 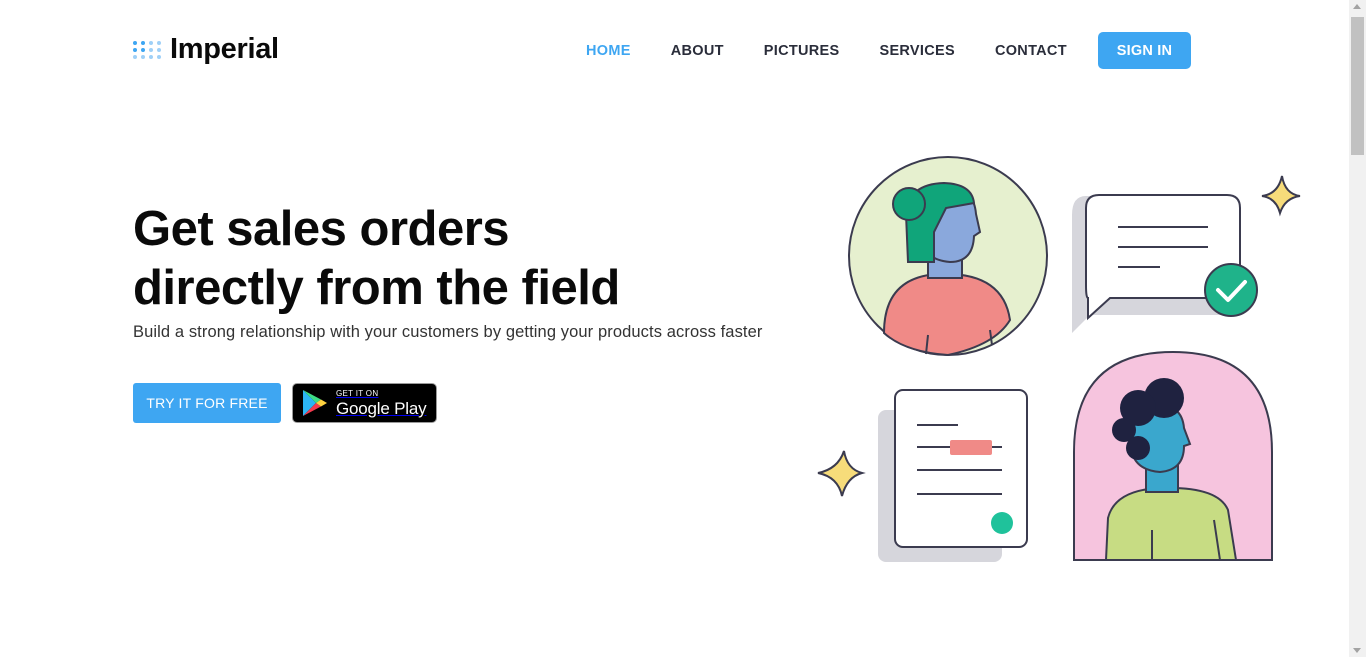 What do you see at coordinates (381, 408) in the screenshot?
I see `badge-big-text: Google Play` at bounding box center [381, 408].